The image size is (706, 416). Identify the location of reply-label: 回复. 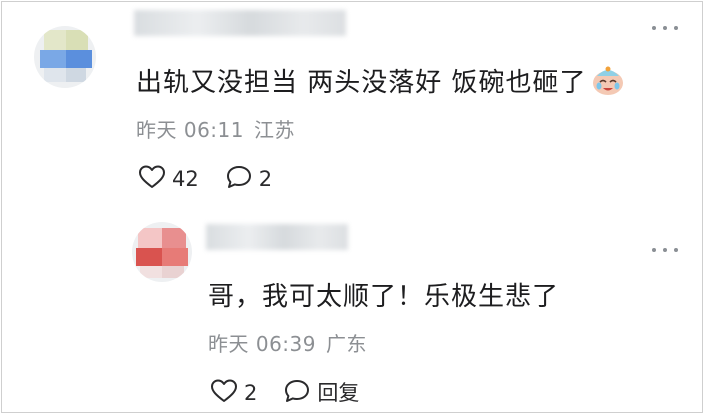
(338, 392).